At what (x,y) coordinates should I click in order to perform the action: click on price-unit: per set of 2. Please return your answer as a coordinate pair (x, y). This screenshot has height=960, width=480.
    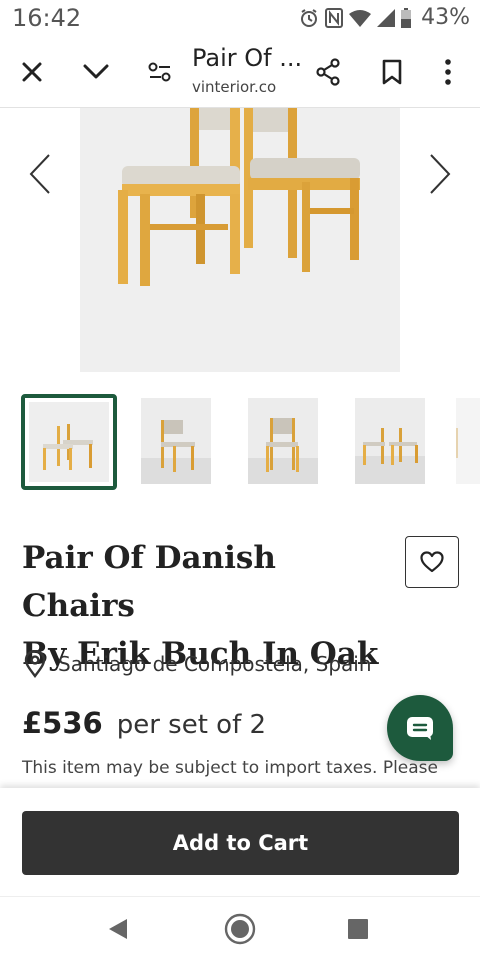
    Looking at the image, I should click on (191, 725).